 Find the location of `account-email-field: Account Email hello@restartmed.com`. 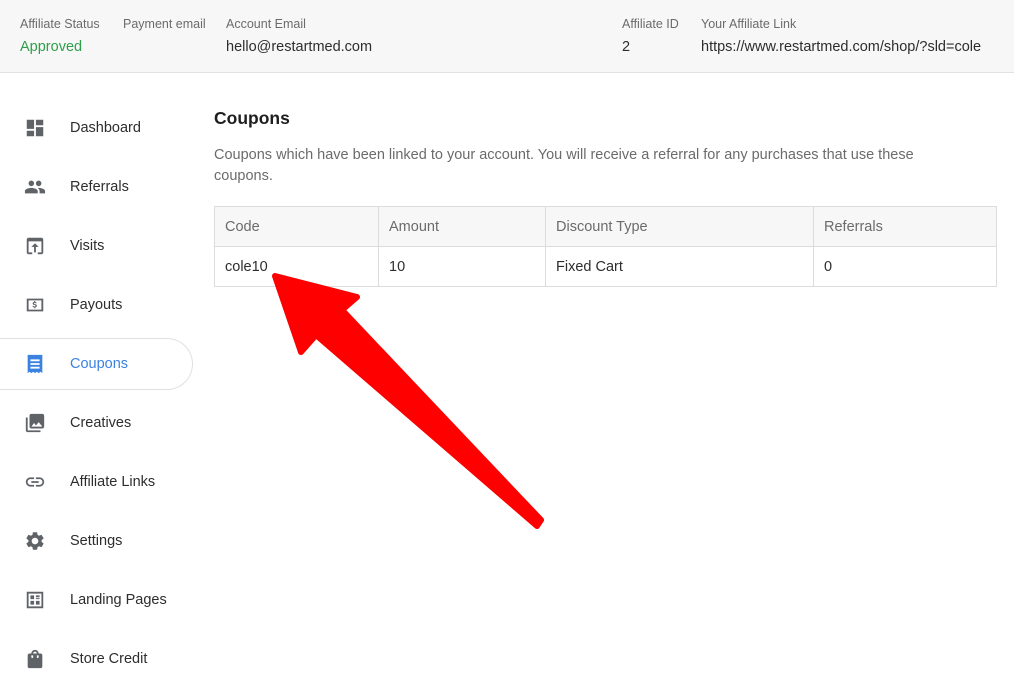

account-email-field: Account Email hello@restartmed.com is located at coordinates (299, 36).